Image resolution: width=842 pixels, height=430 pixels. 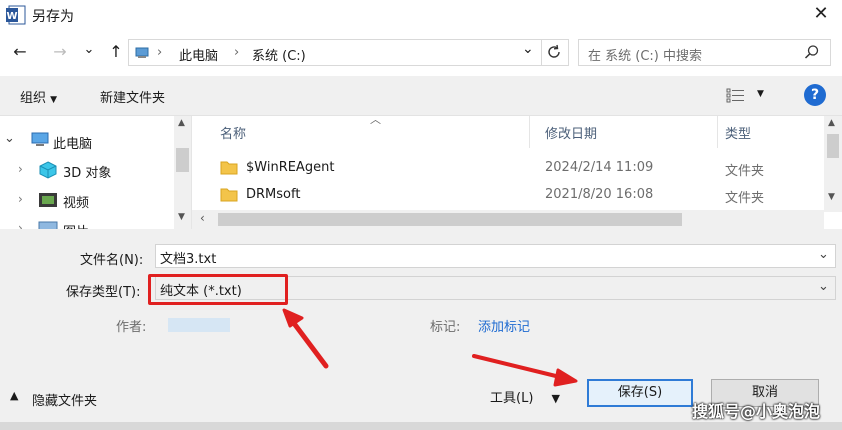 What do you see at coordinates (541, 52) in the screenshot?
I see `divider` at bounding box center [541, 52].